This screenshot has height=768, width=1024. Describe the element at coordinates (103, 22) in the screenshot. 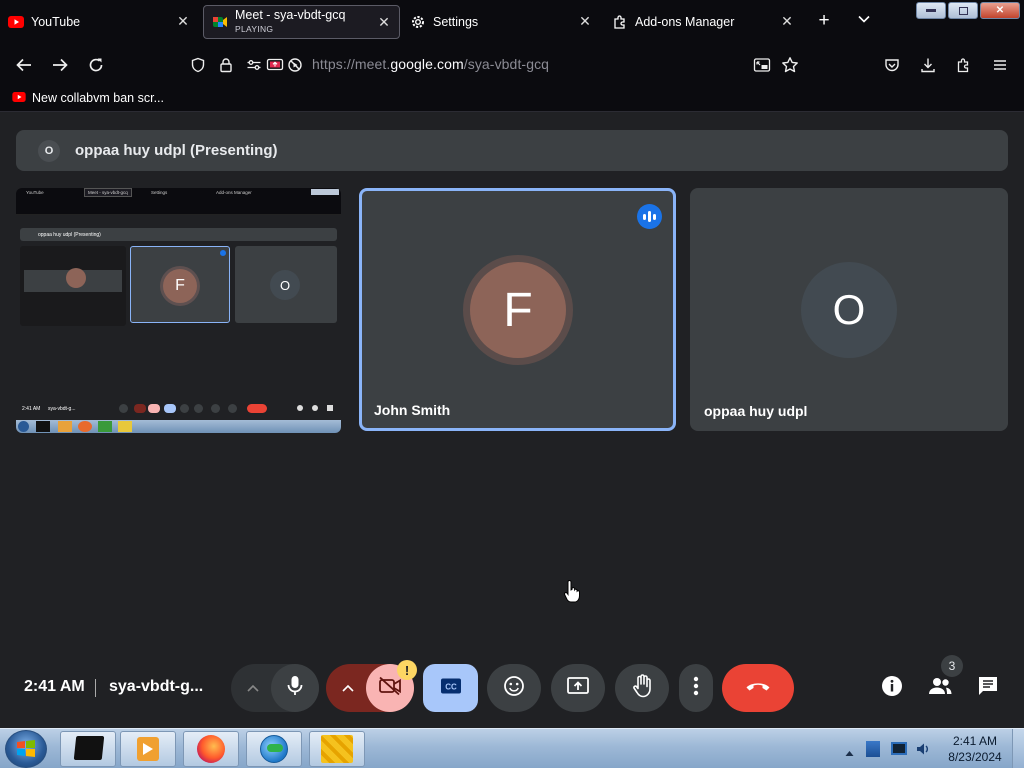

I see `tab-youtube: YouTube ✕` at that location.